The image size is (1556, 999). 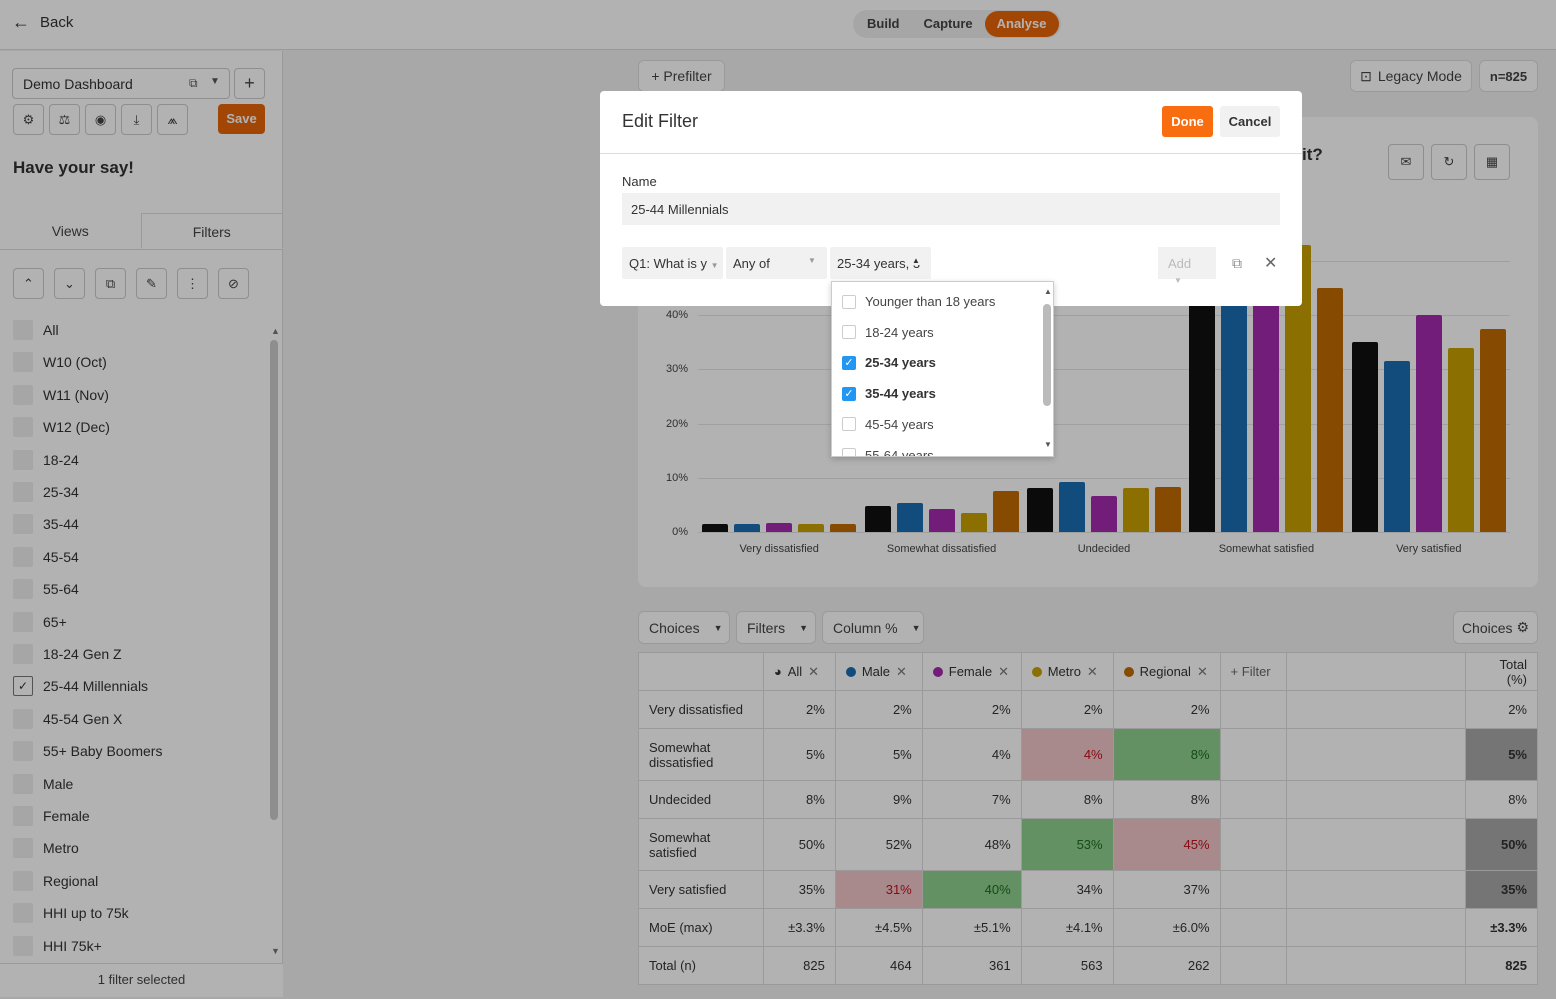 I want to click on answer-option: ✓ 35-44 years, so click(x=889, y=393).